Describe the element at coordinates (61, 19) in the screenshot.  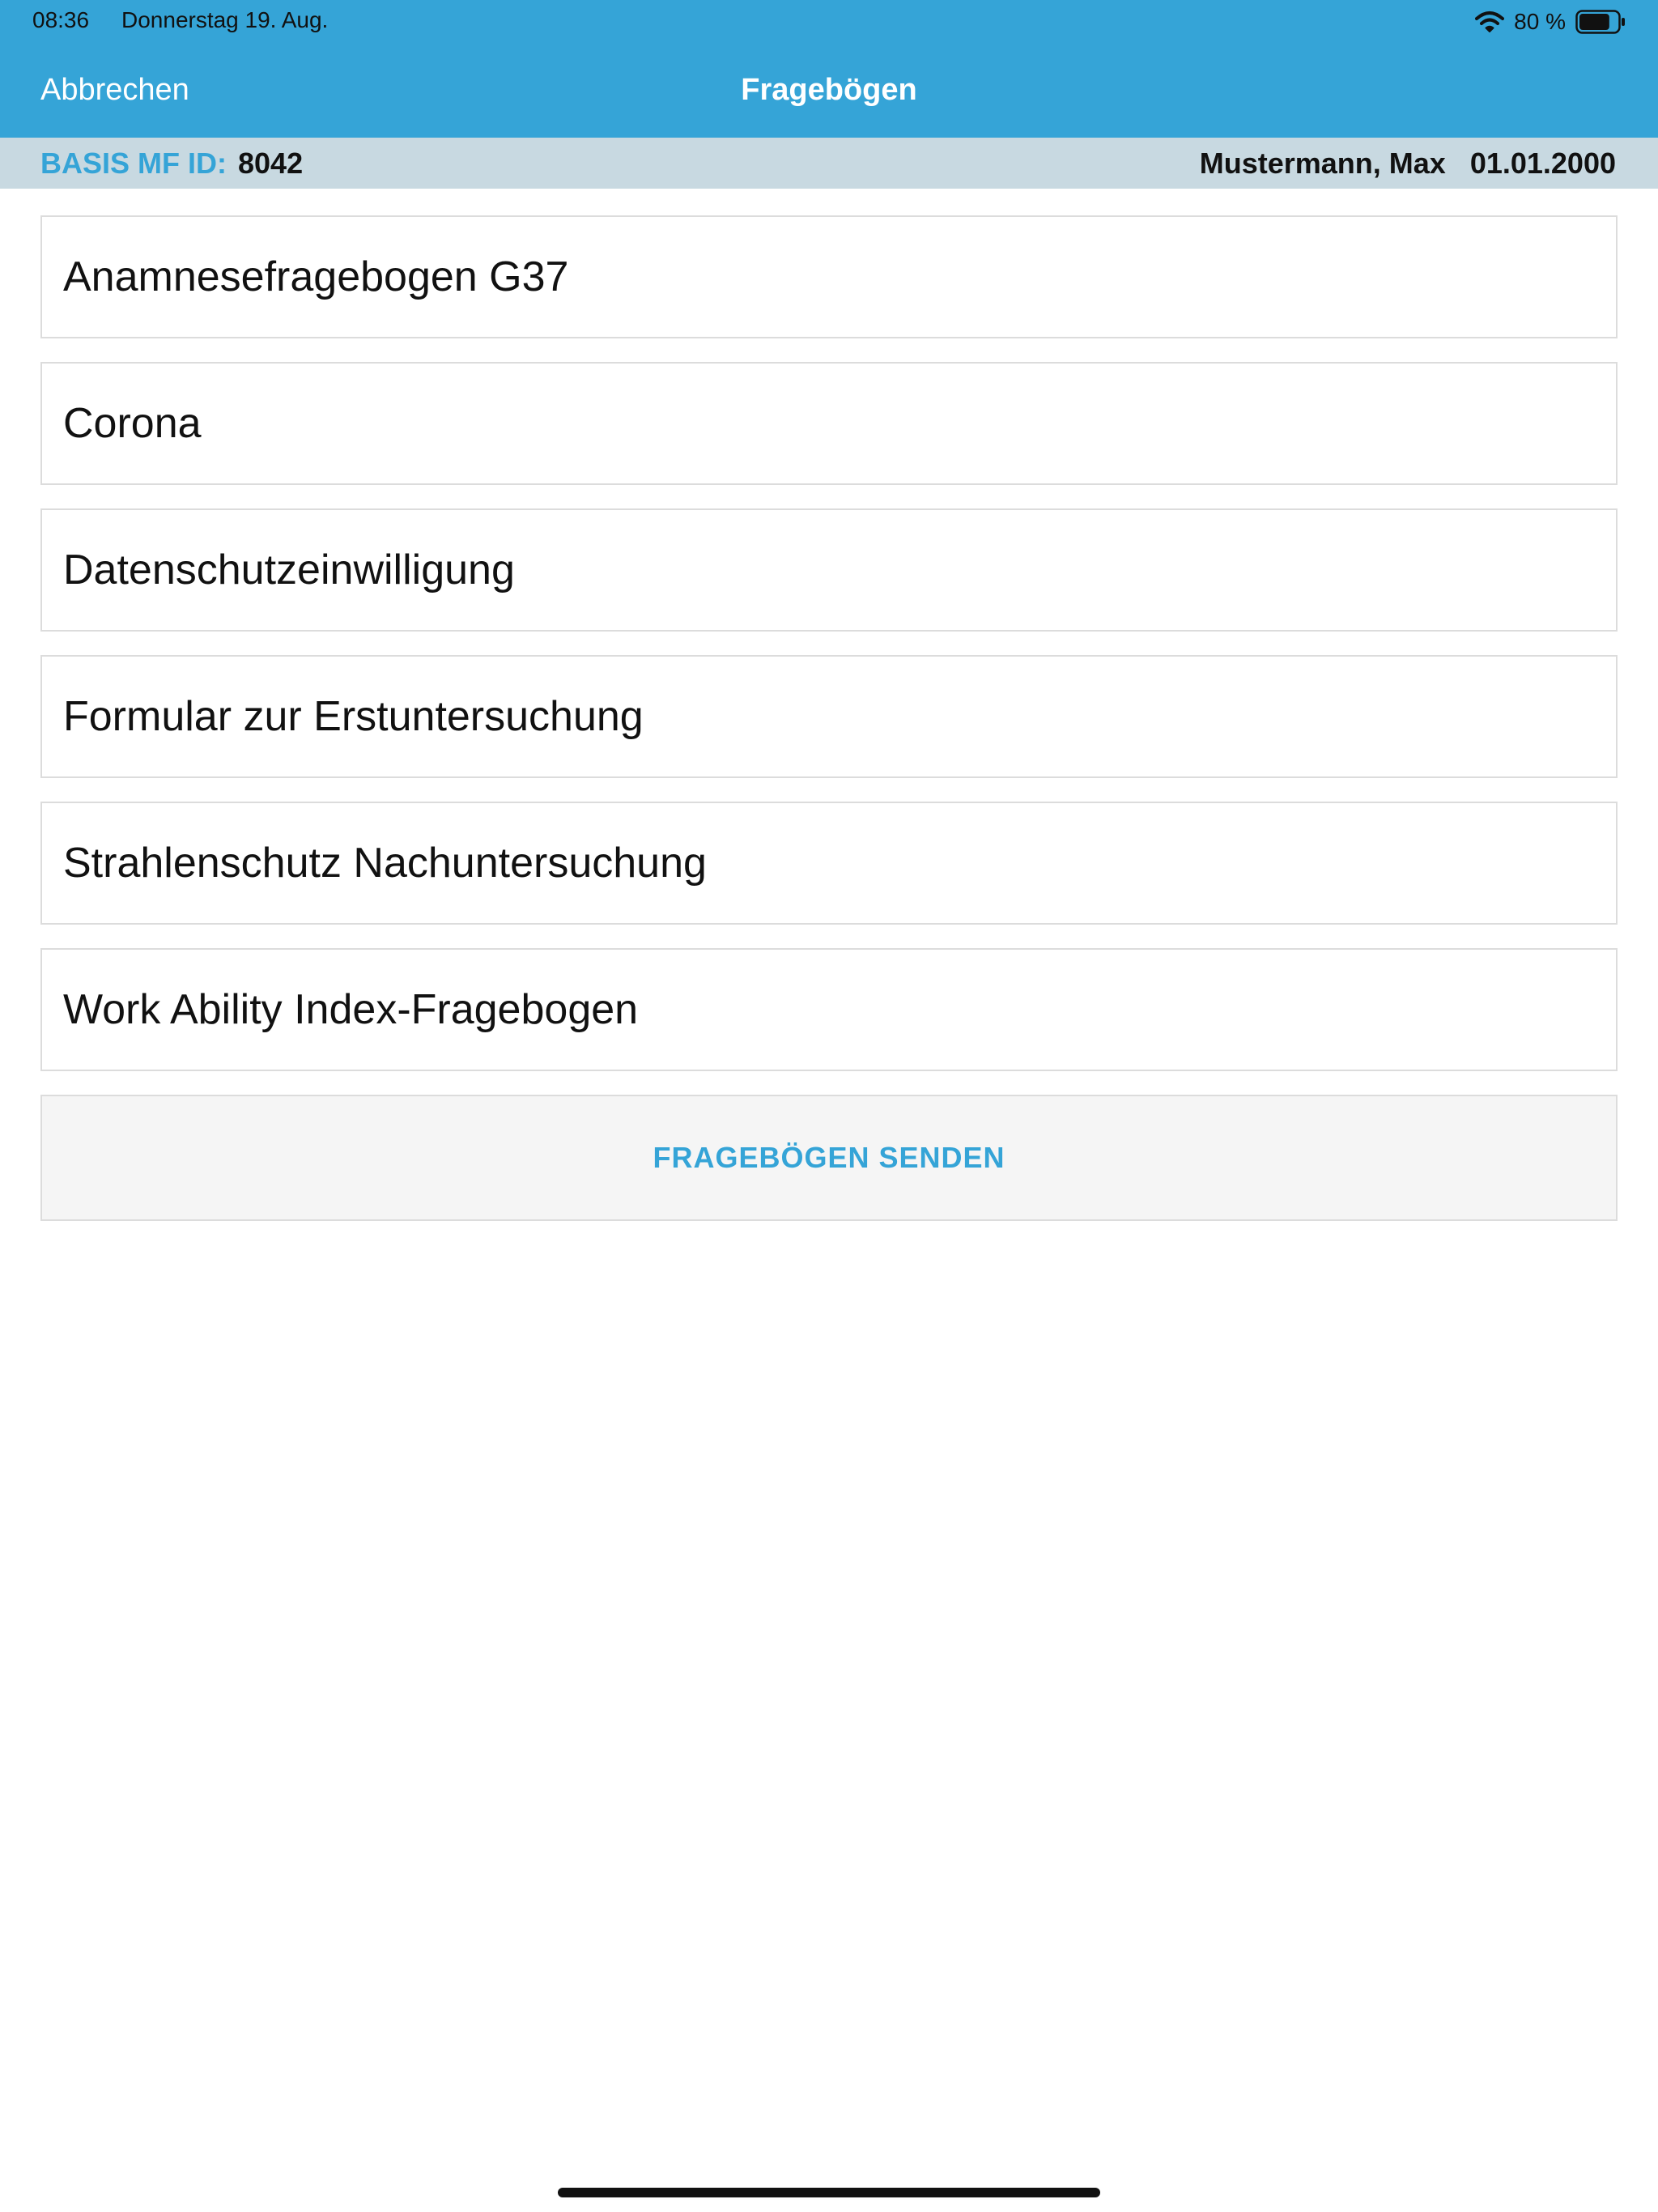
I see `status-time: 08:36` at that location.